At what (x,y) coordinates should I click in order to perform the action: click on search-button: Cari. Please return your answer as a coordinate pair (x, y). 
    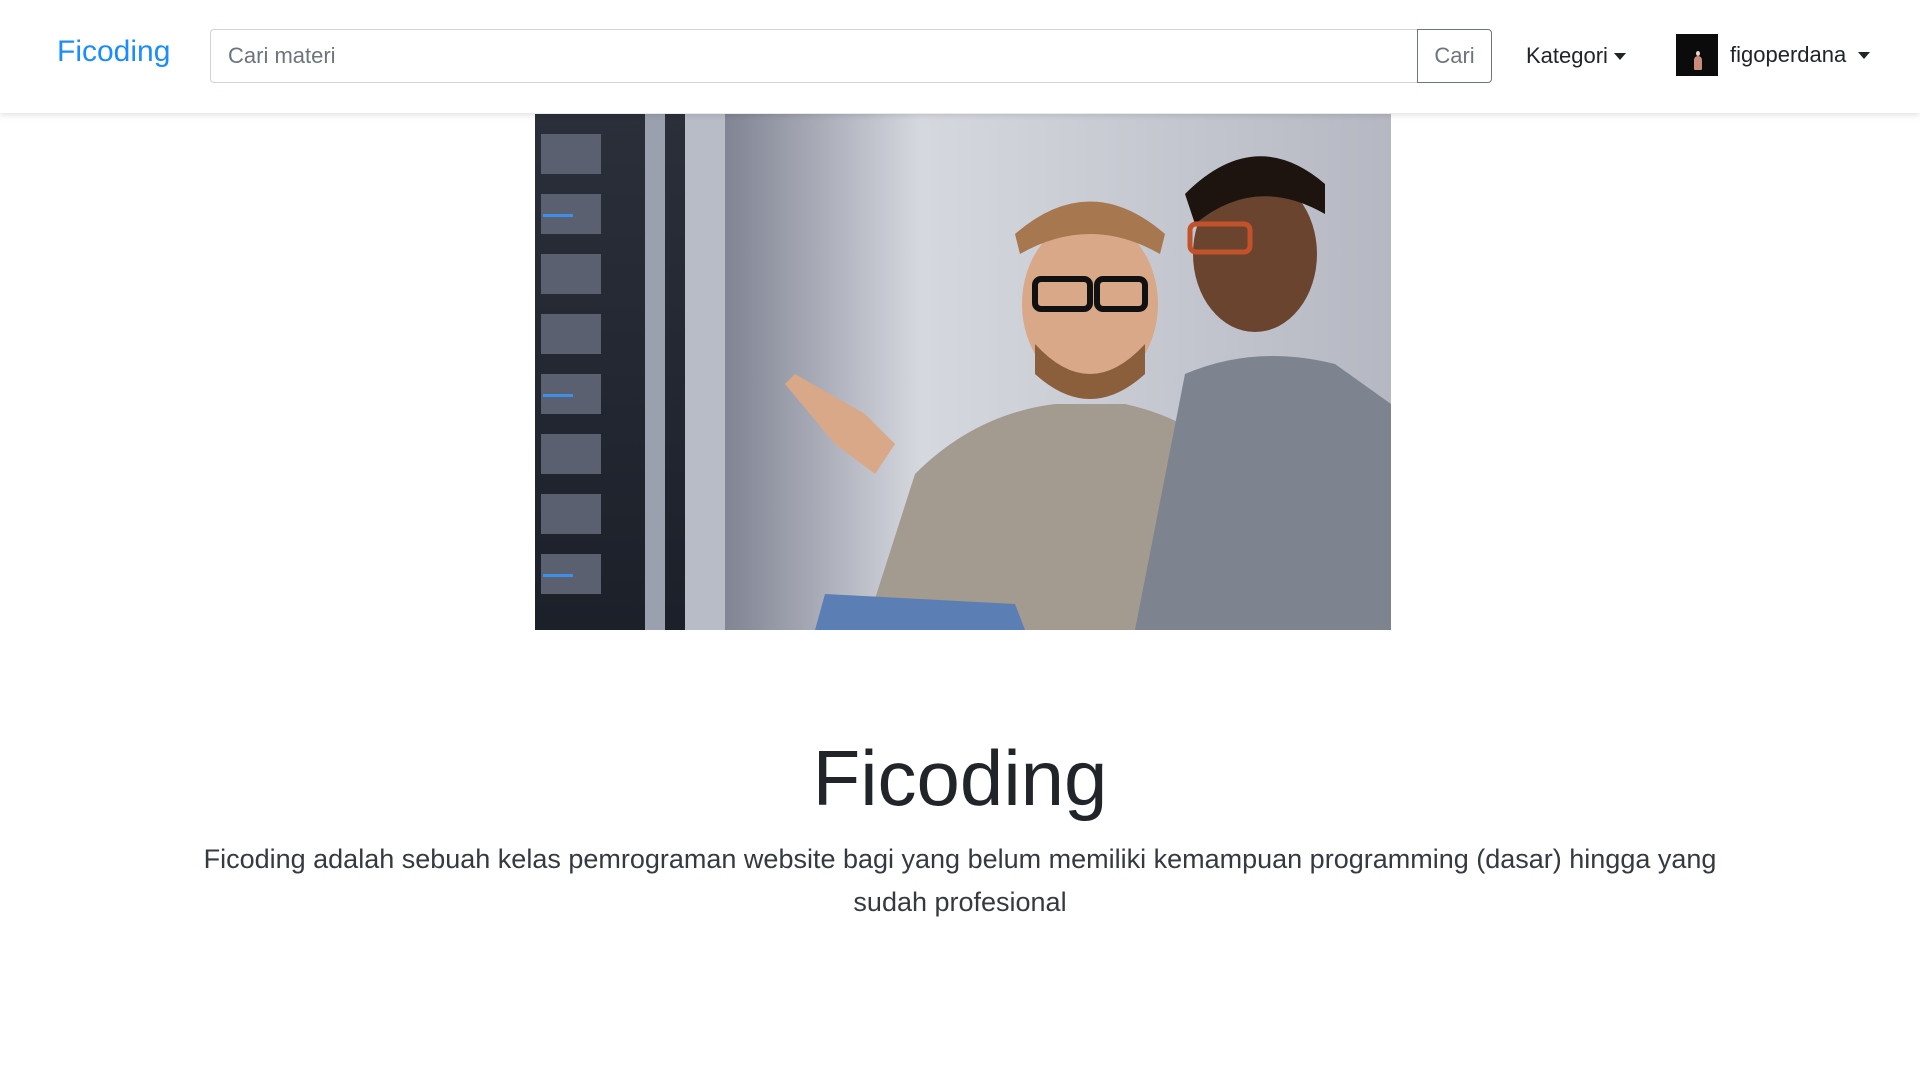
    Looking at the image, I should click on (1454, 56).